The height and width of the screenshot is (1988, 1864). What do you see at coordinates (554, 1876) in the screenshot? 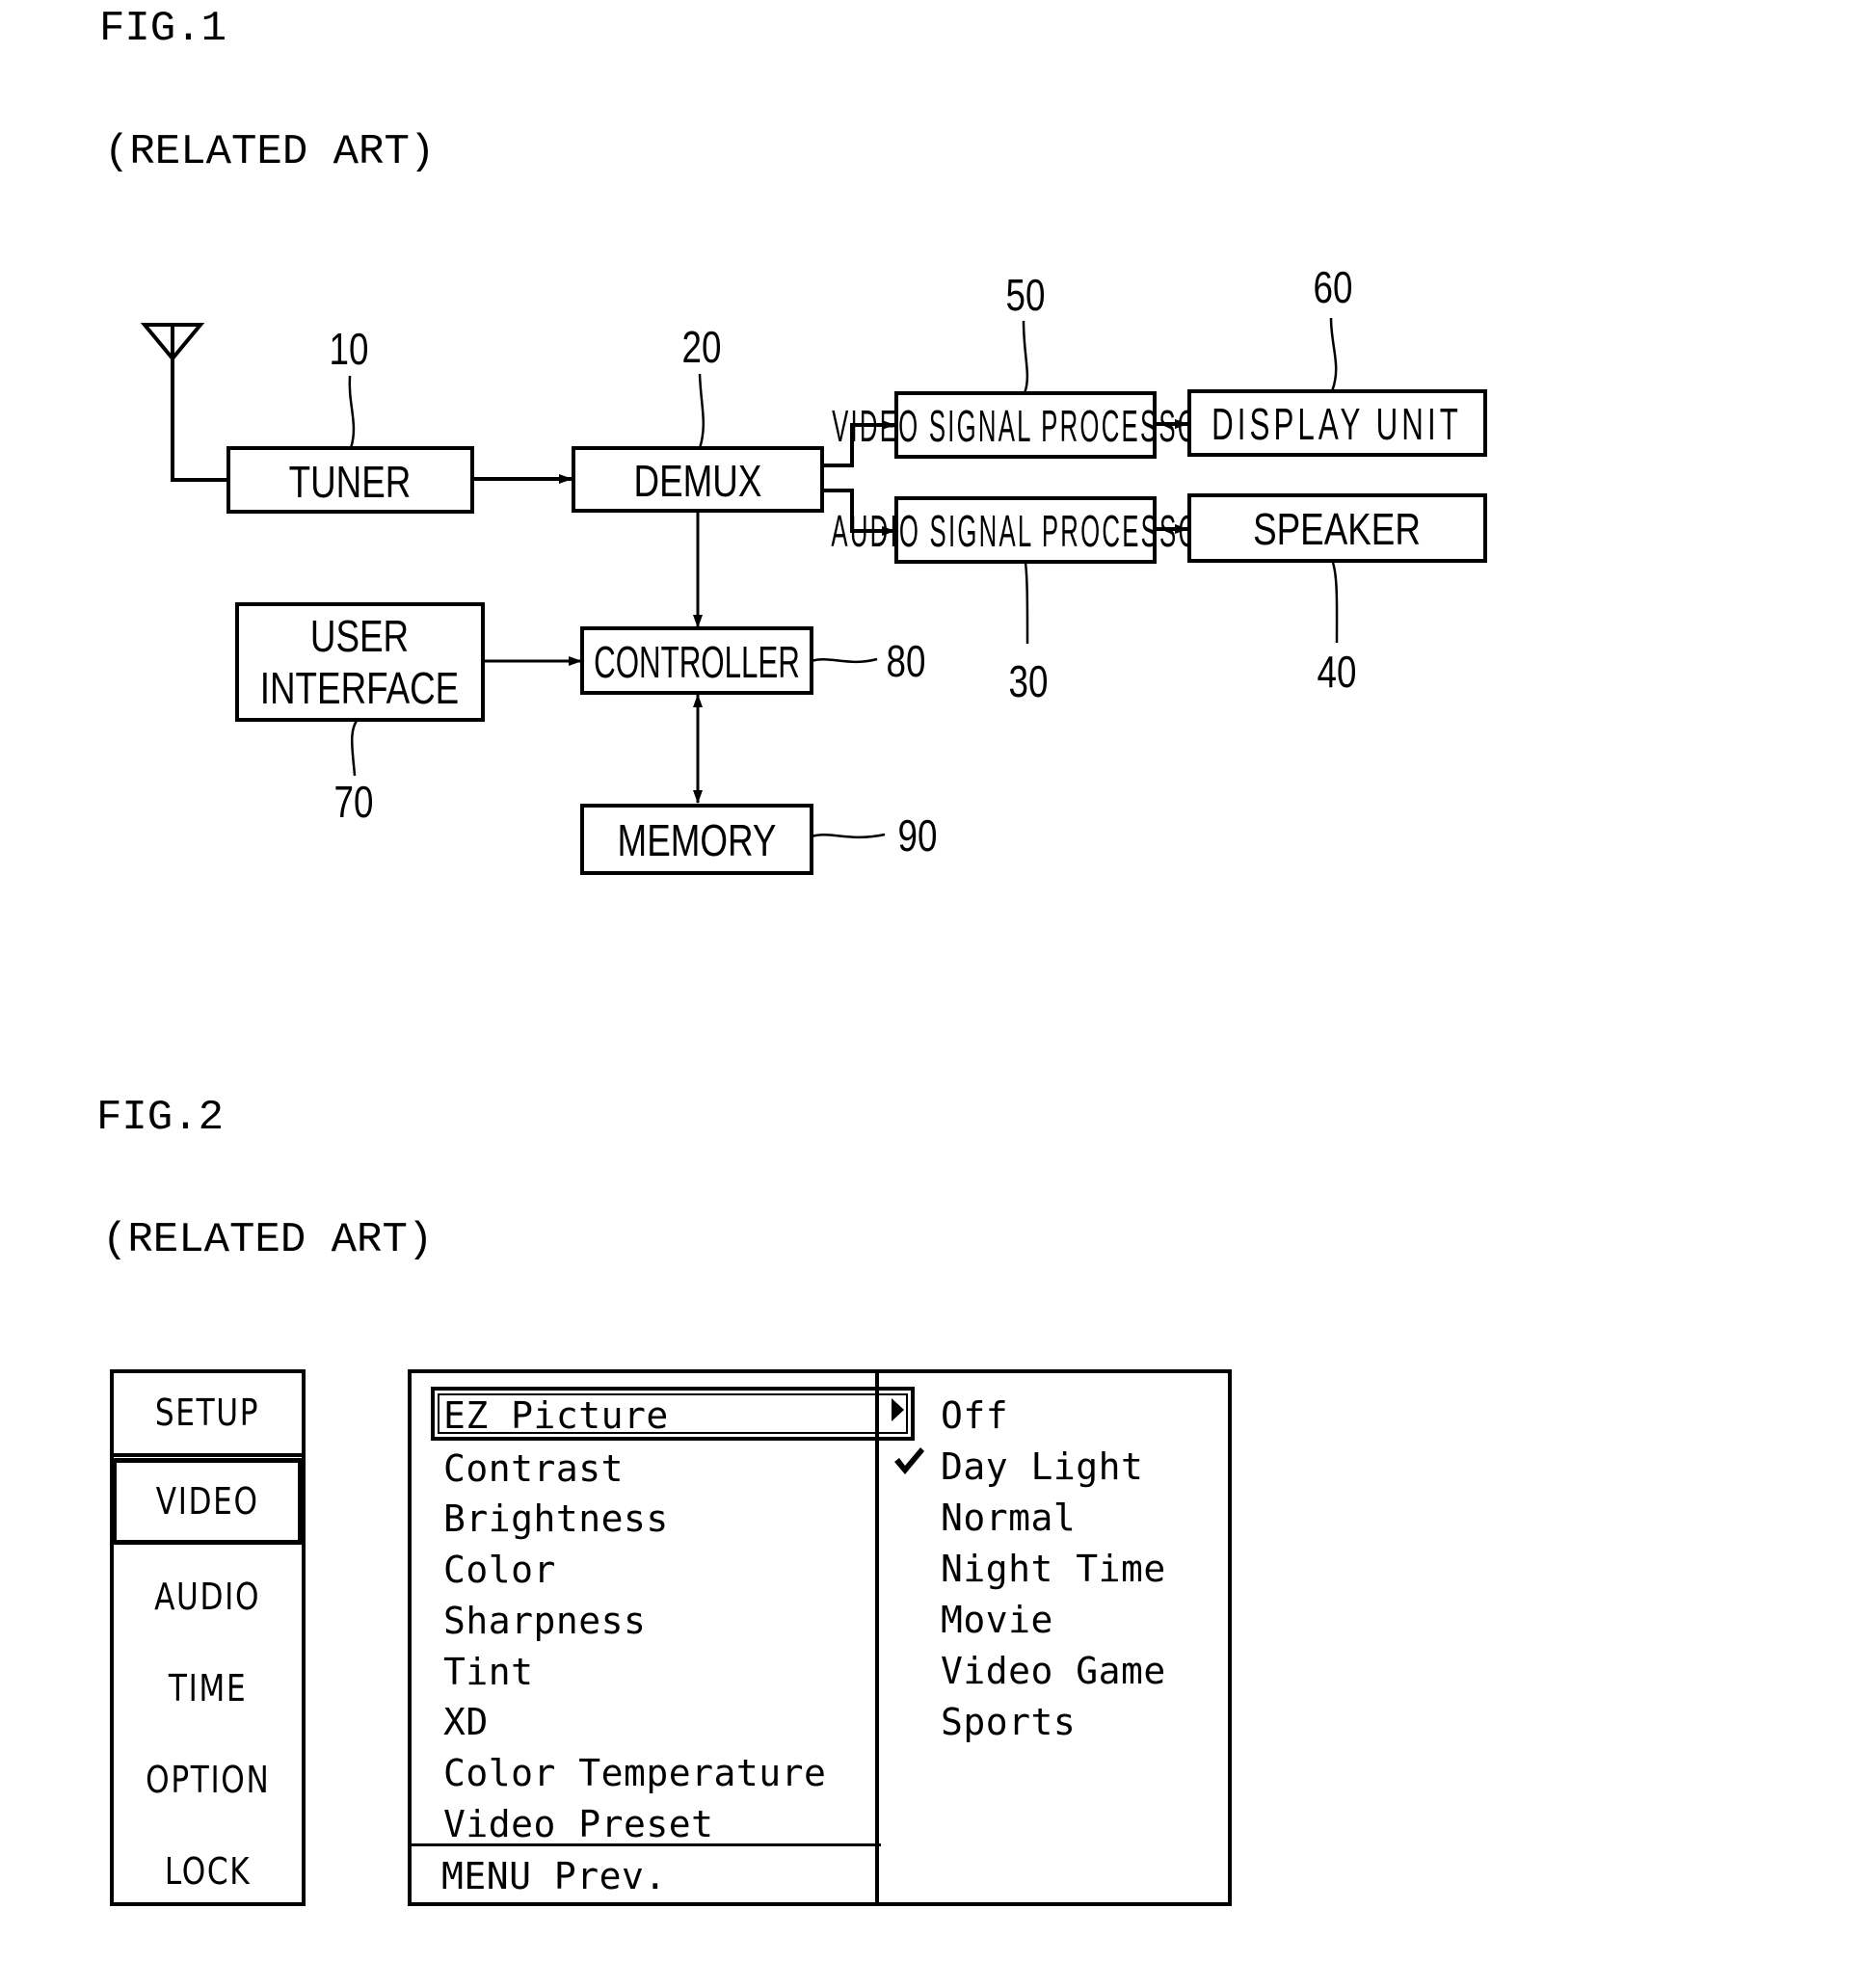
I see `menu-prev-button: MENU Prev.` at bounding box center [554, 1876].